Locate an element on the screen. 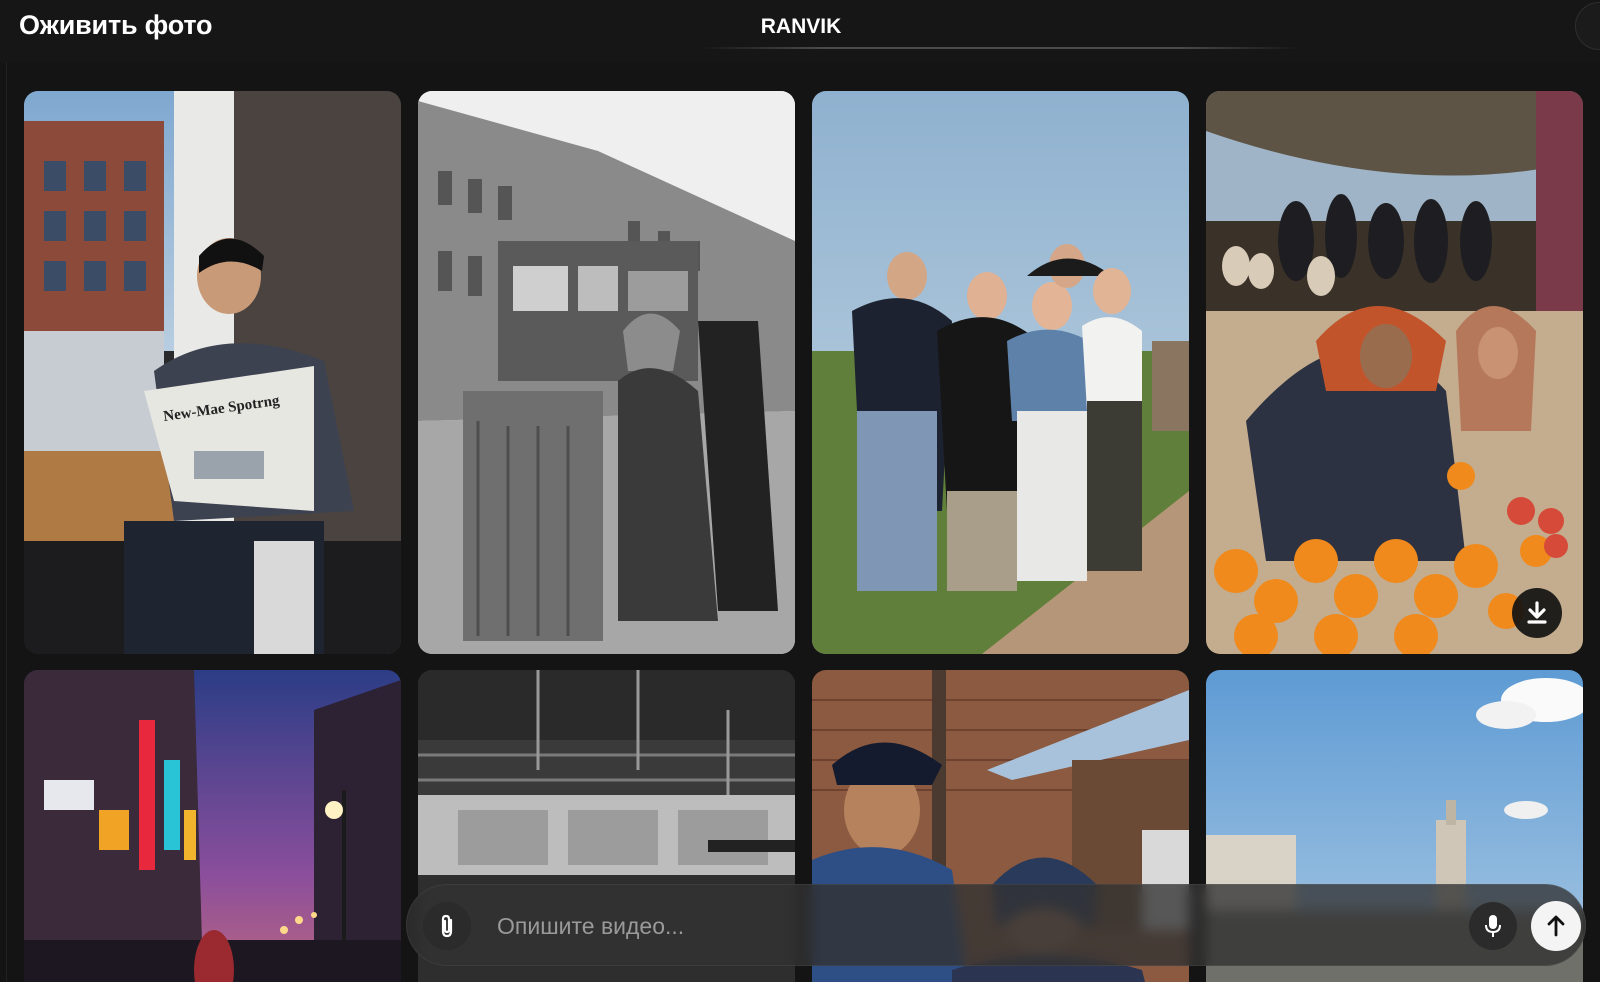  neon-street-night-photo is located at coordinates (212, 826).